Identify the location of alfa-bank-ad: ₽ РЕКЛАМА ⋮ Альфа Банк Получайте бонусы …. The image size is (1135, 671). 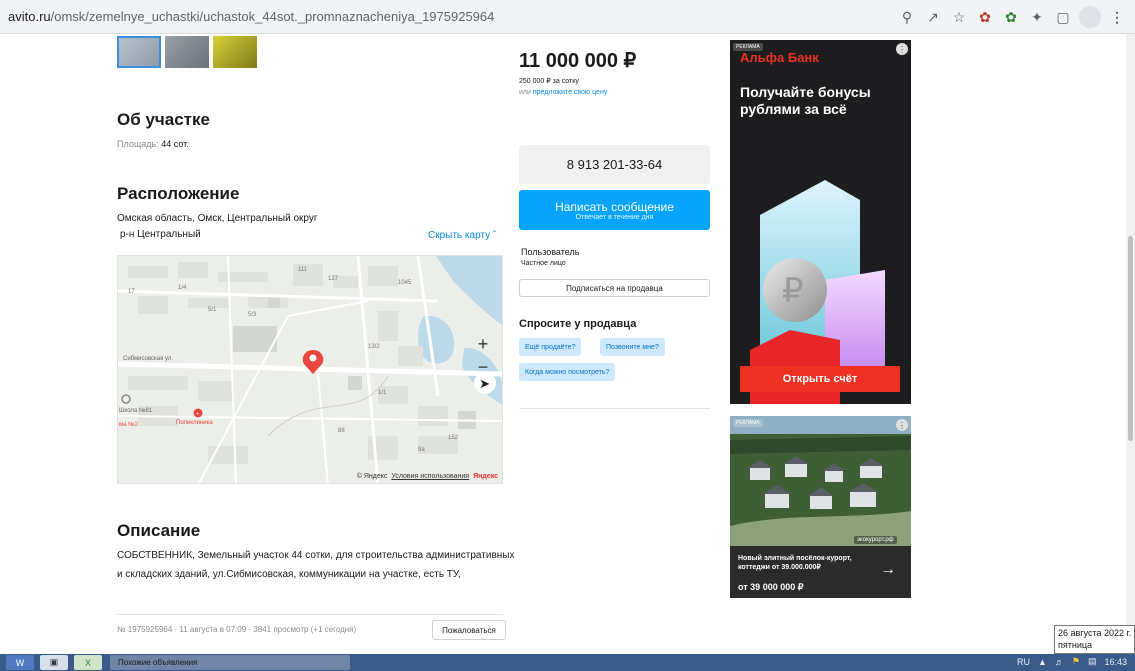
(820, 222).